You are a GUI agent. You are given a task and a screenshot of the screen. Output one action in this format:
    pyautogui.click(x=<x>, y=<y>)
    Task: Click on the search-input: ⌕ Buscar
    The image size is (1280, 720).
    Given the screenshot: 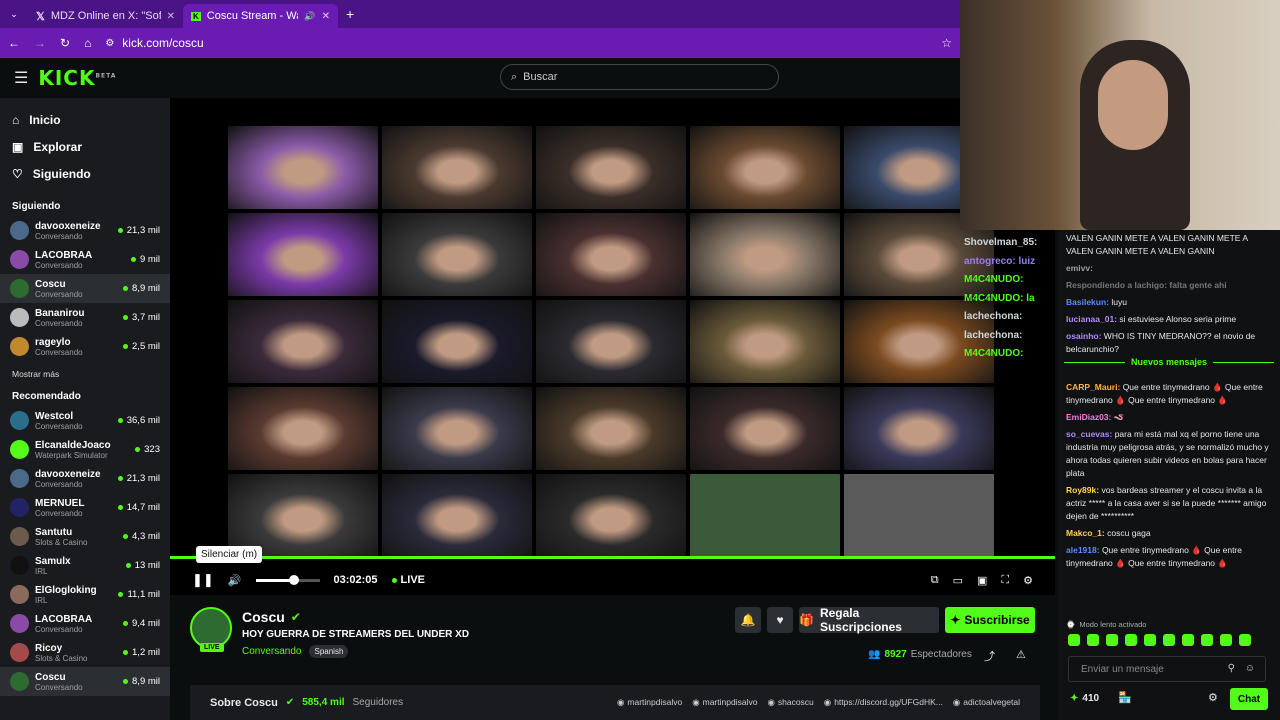 What is the action you would take?
    pyautogui.click(x=639, y=77)
    